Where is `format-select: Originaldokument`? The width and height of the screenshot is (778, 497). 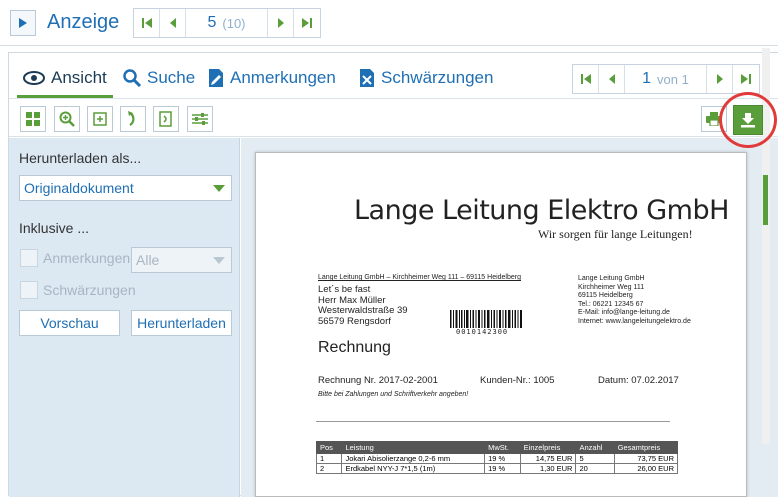 format-select: Originaldokument is located at coordinates (125, 188).